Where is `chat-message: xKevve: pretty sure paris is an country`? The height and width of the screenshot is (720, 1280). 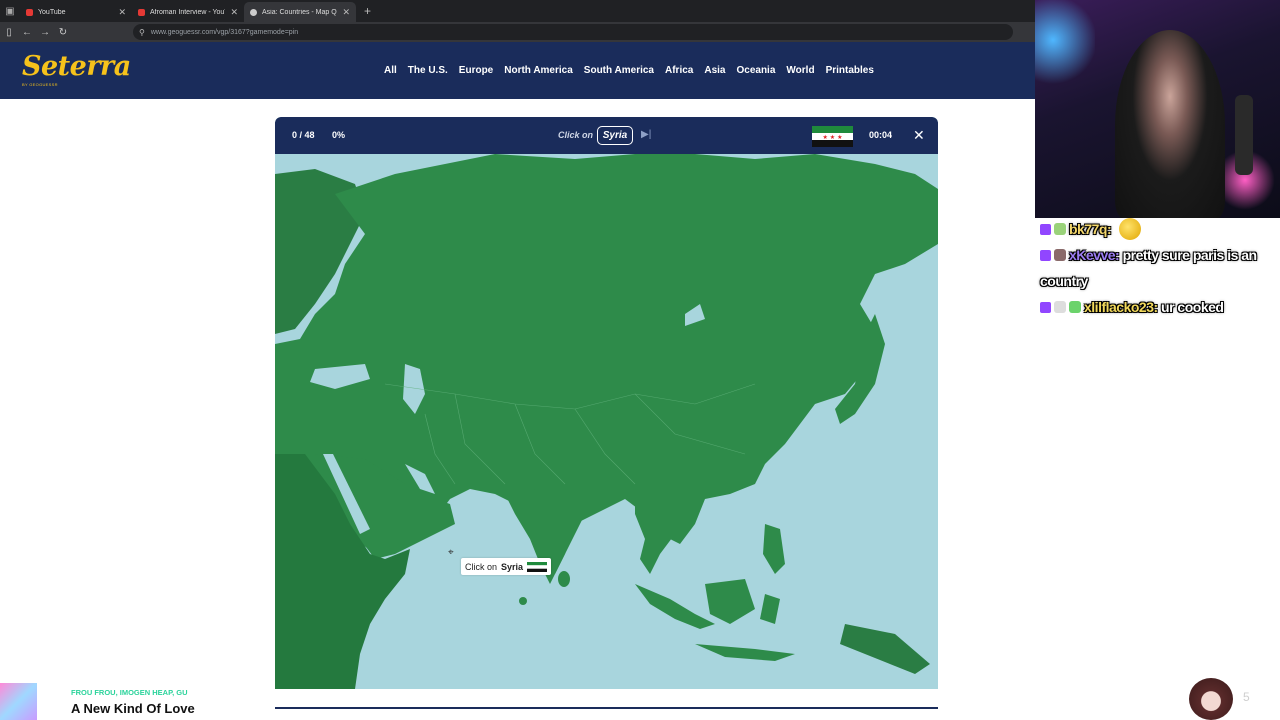 chat-message: xKevve: pretty sure paris is an country is located at coordinates (1160, 268).